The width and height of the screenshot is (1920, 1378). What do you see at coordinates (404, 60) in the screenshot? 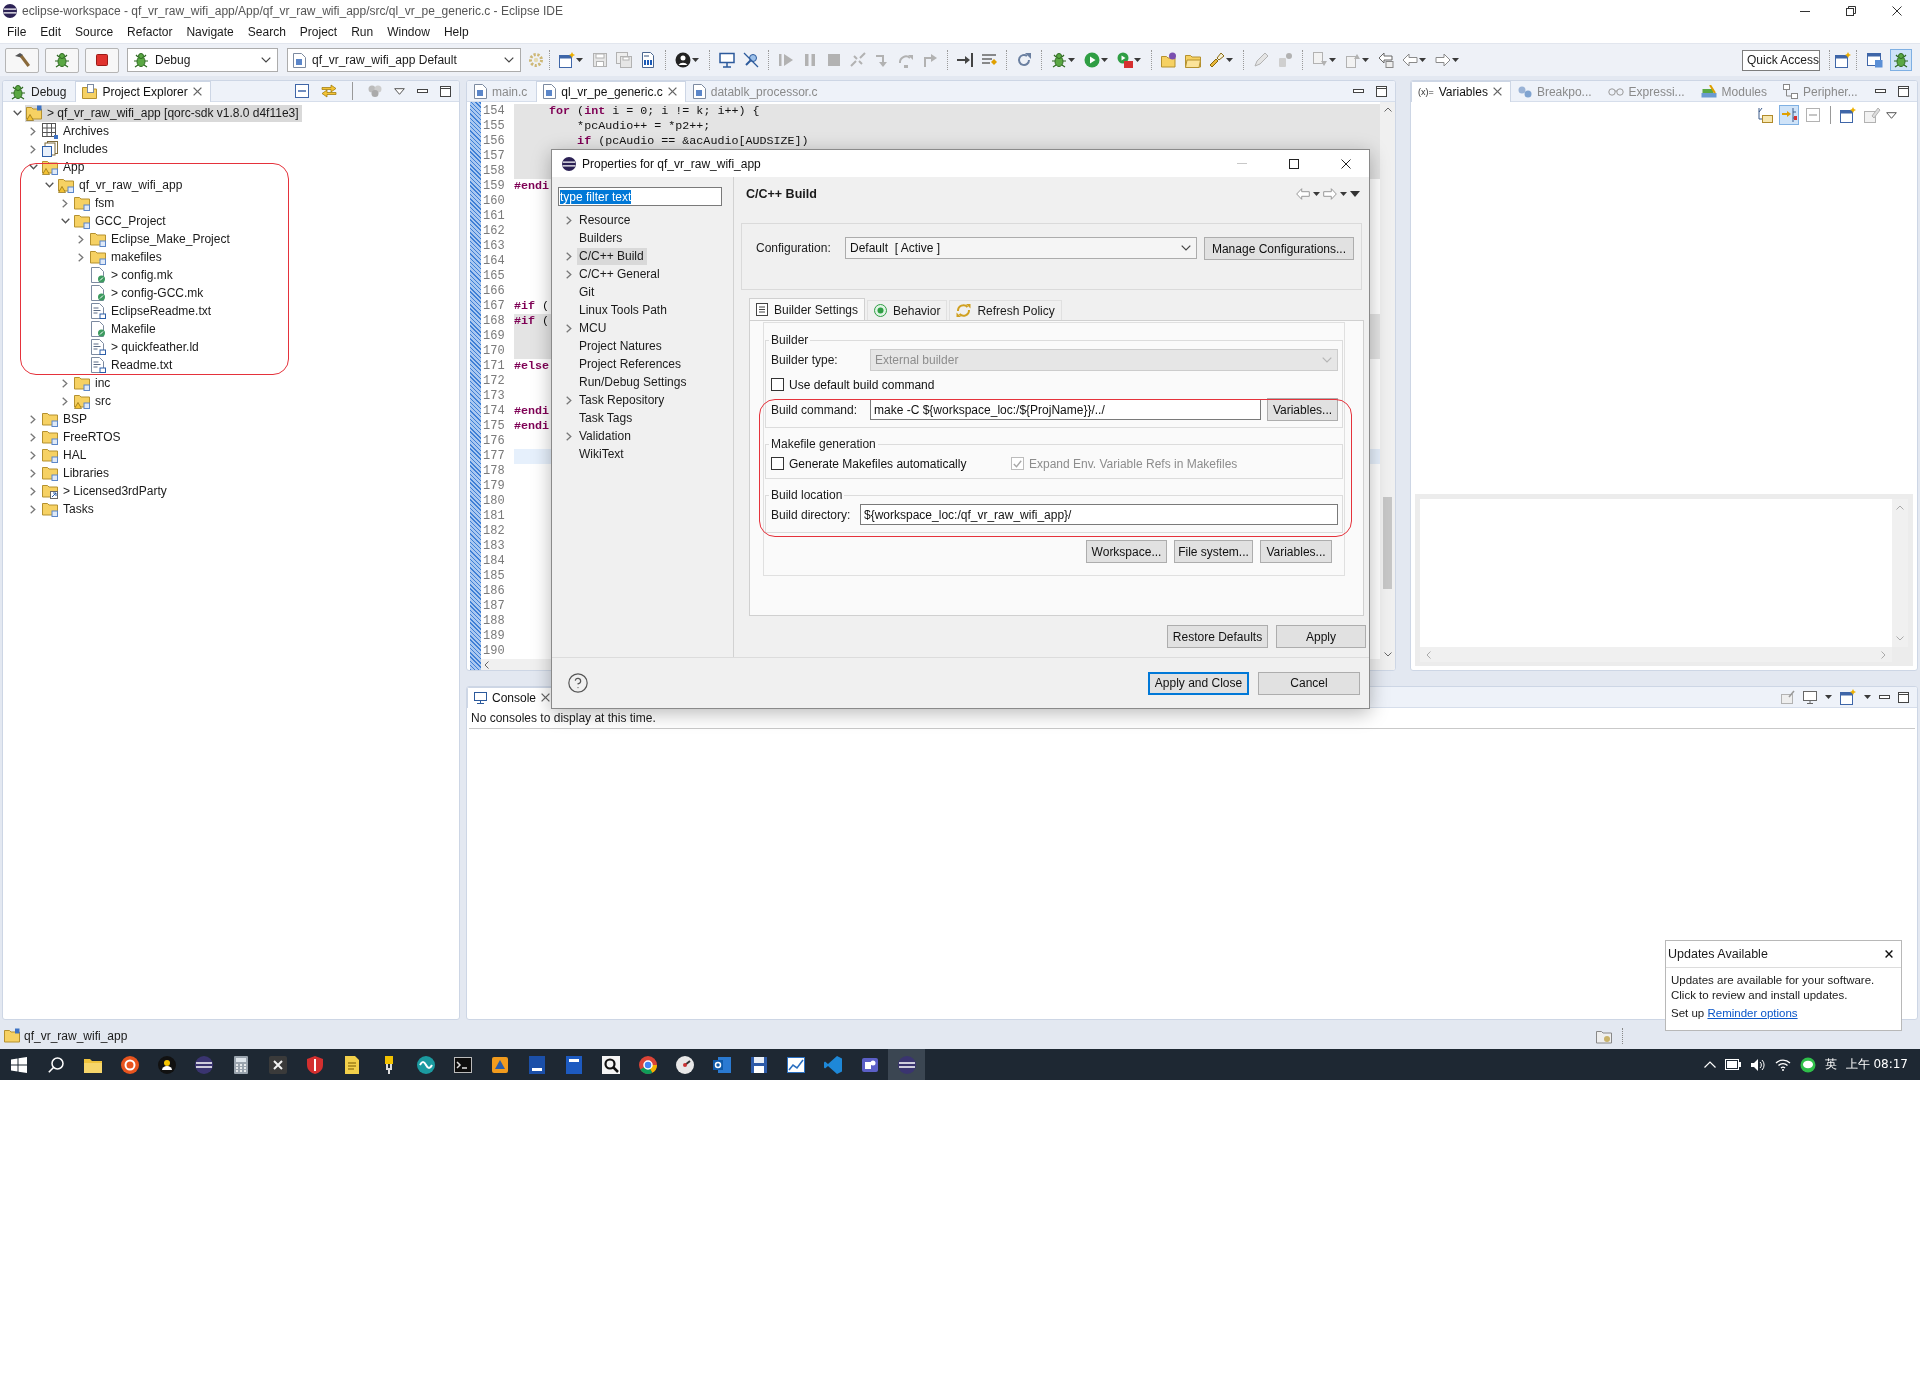
I see `launch-configuration-dropdown: qf_vr_raw_wifi_app Default` at bounding box center [404, 60].